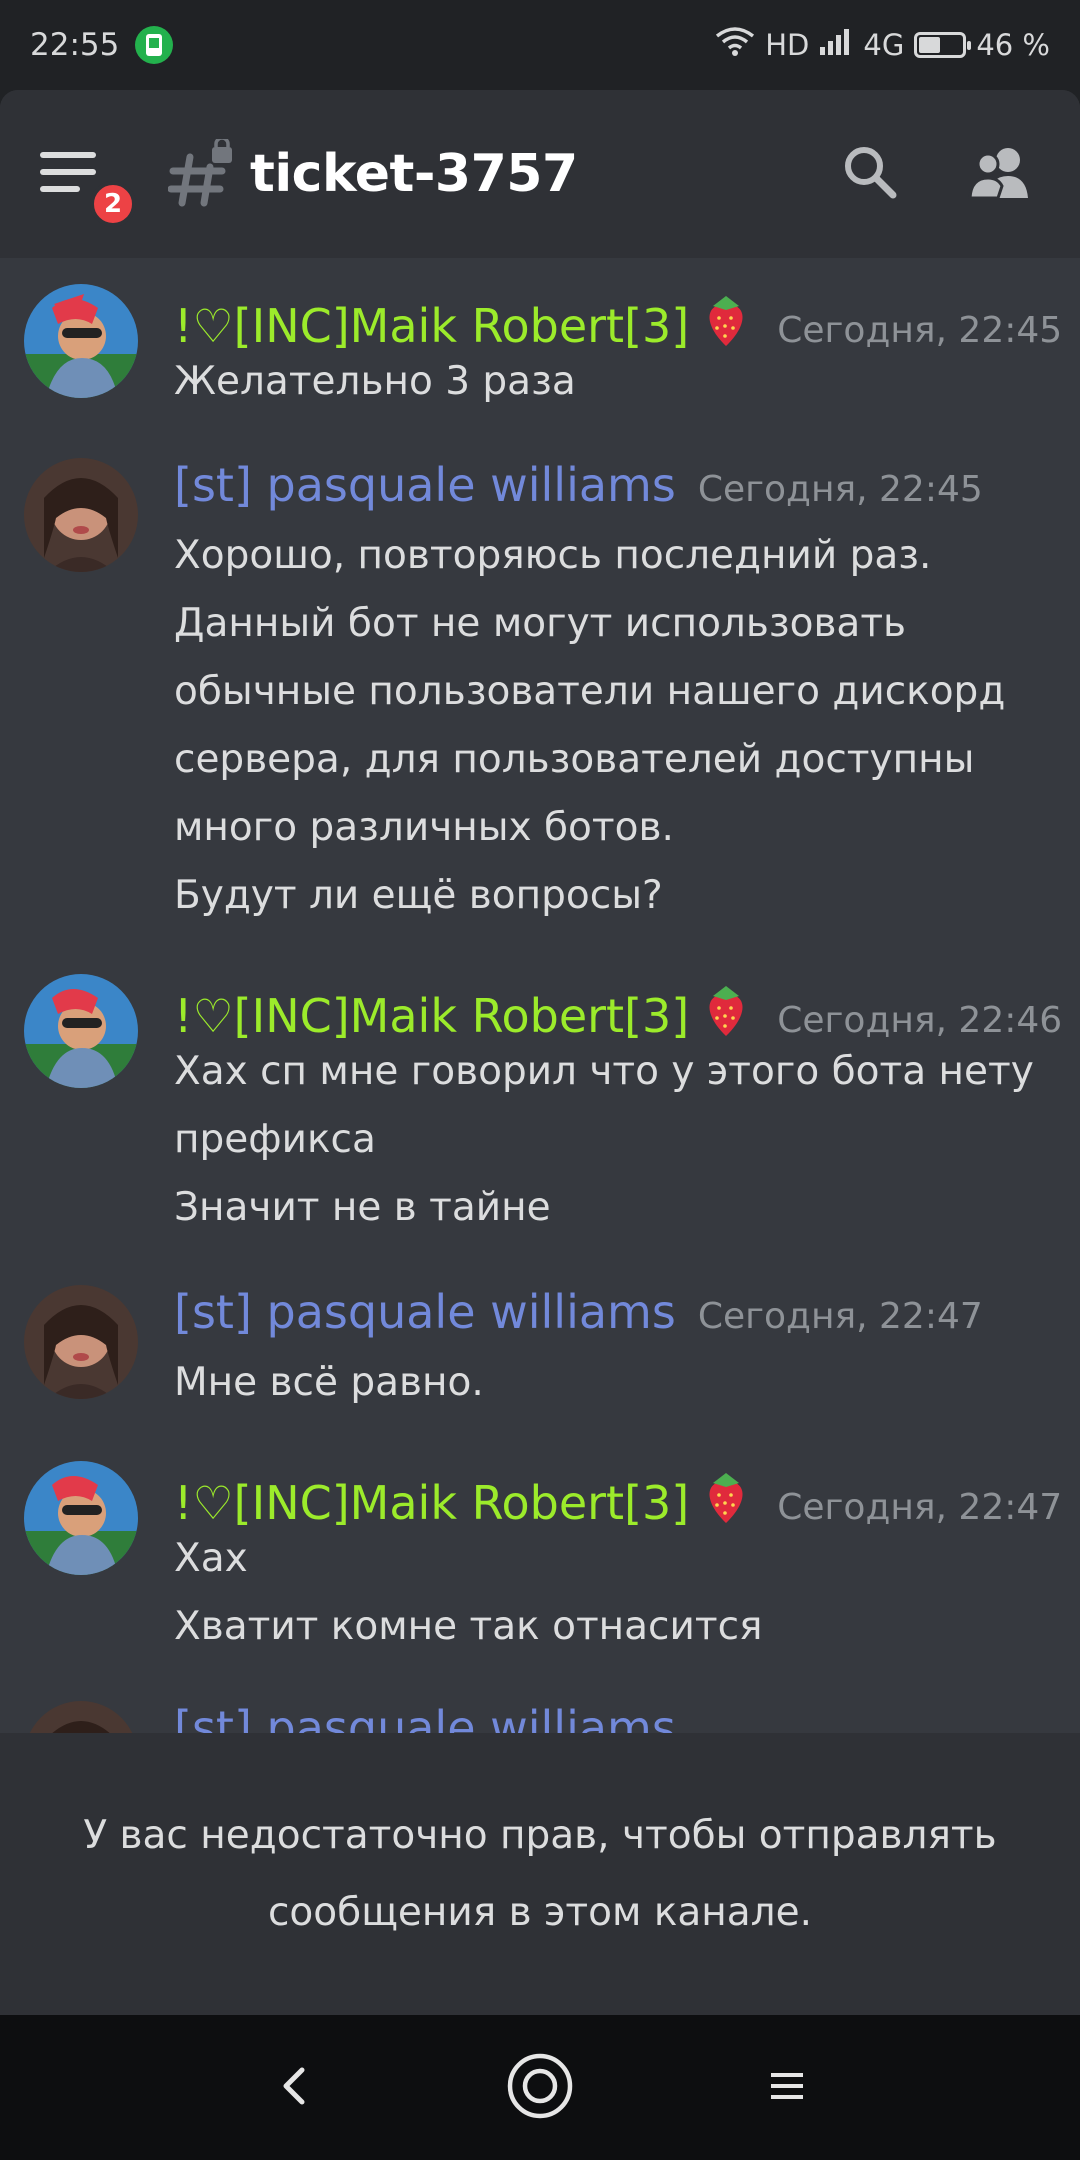 The image size is (1080, 2160). I want to click on mention-badge: 2, so click(113, 204).